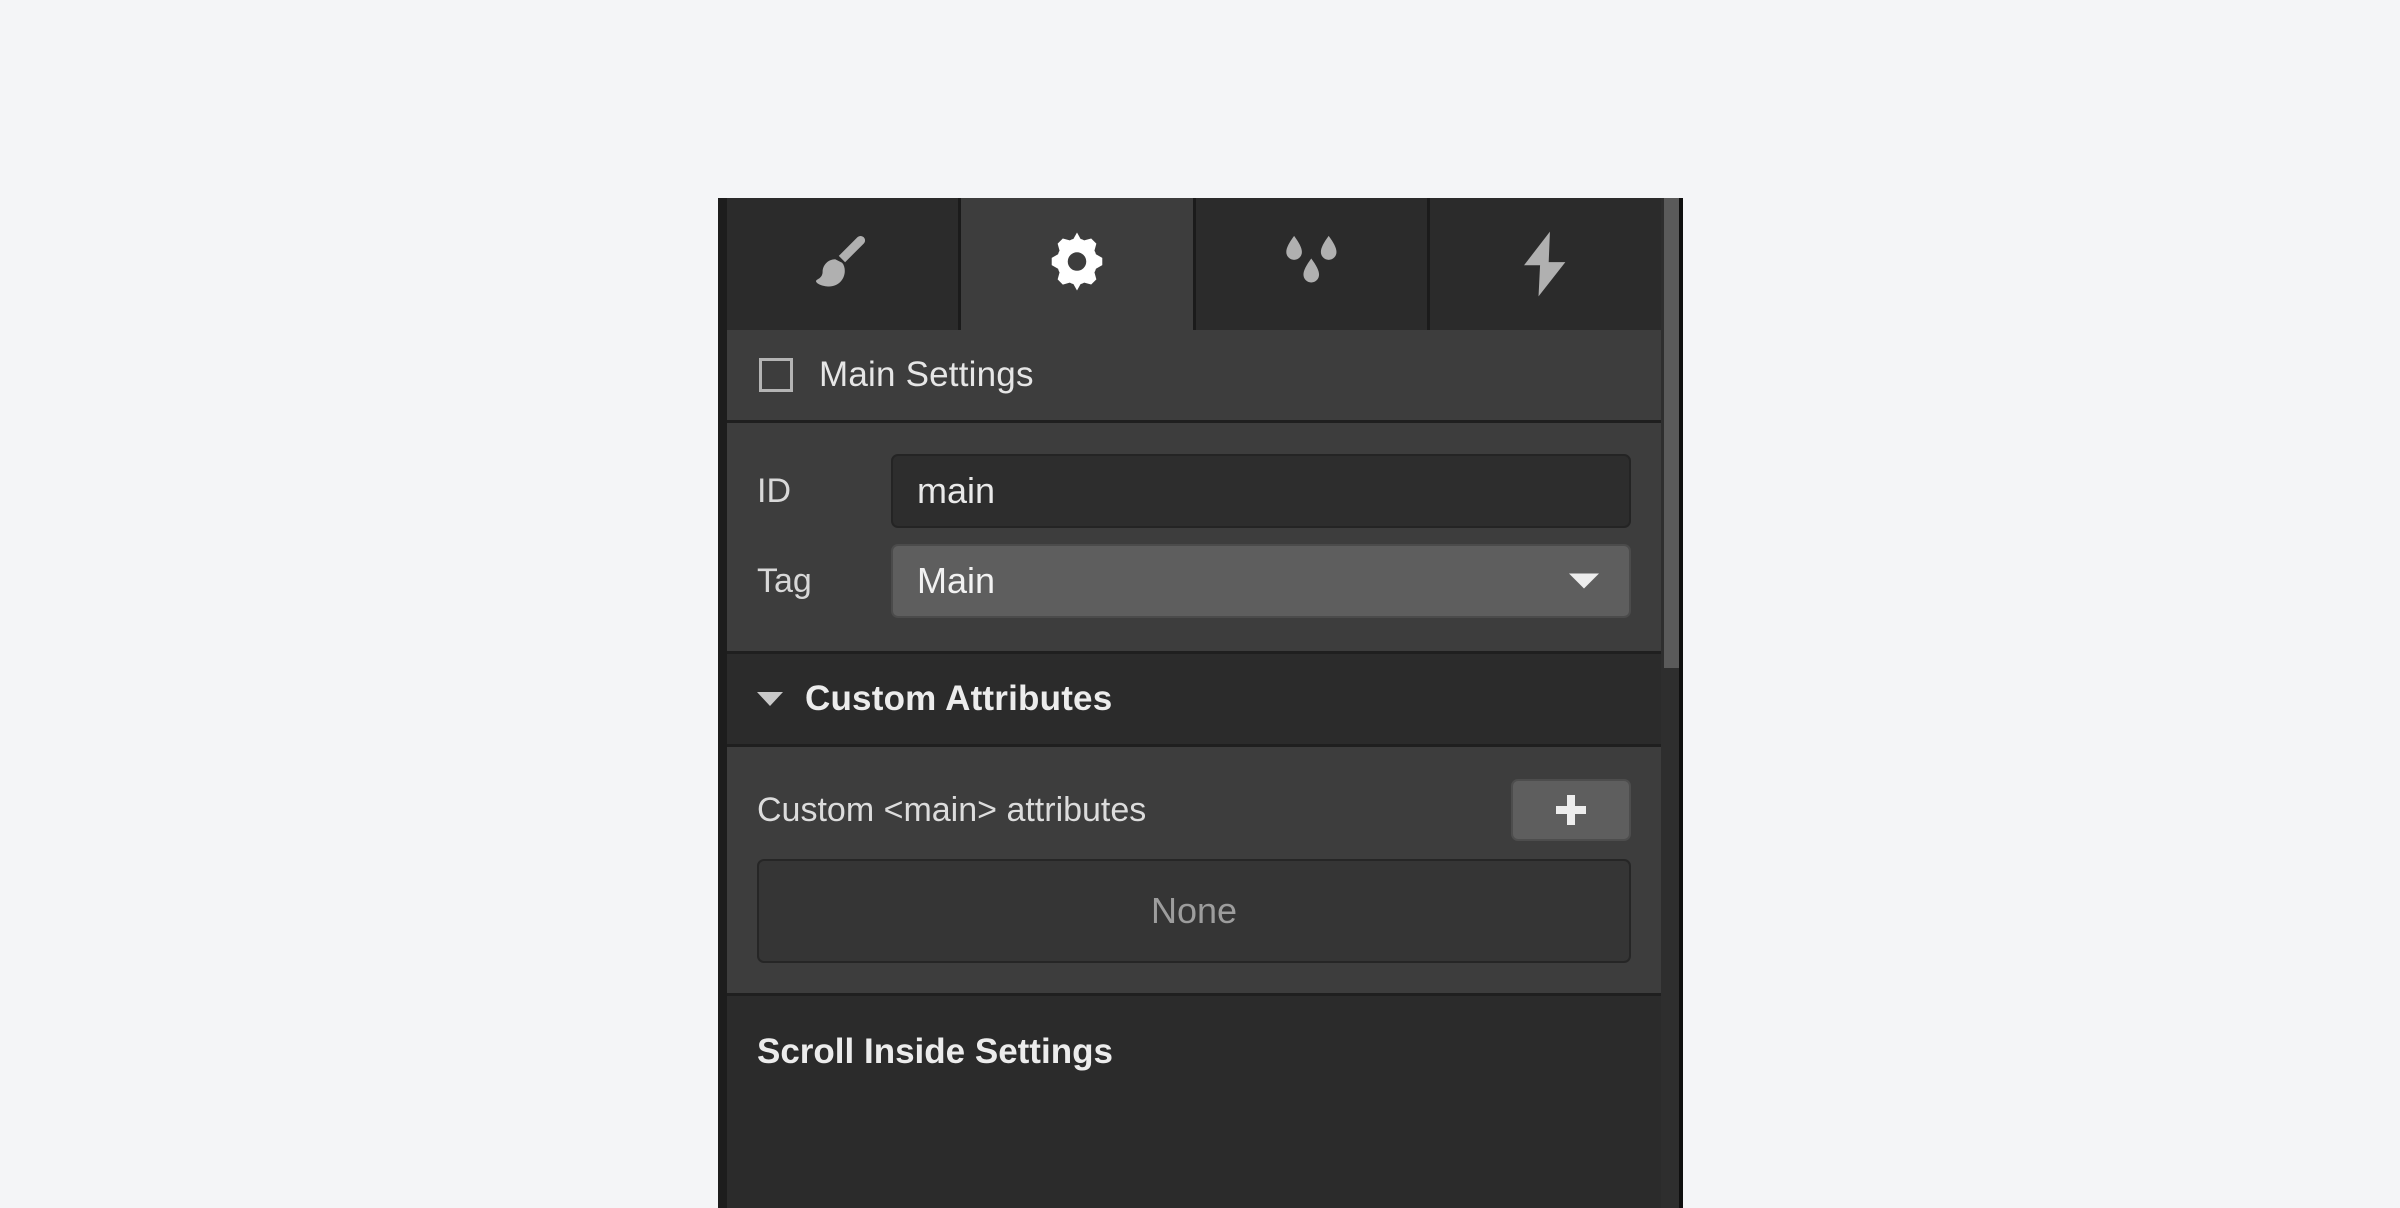 This screenshot has height=1208, width=2400. I want to click on custom-attributes-body: Custom <main> attributes None, so click(1194, 870).